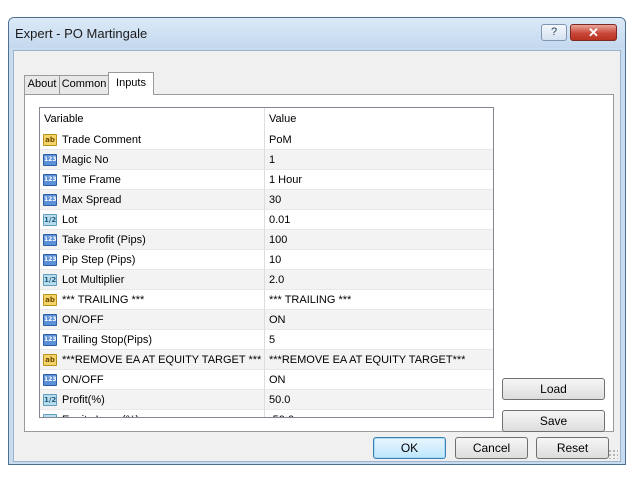 This screenshot has height=480, width=640. I want to click on variable-cell: 123 Magic No, so click(152, 160).